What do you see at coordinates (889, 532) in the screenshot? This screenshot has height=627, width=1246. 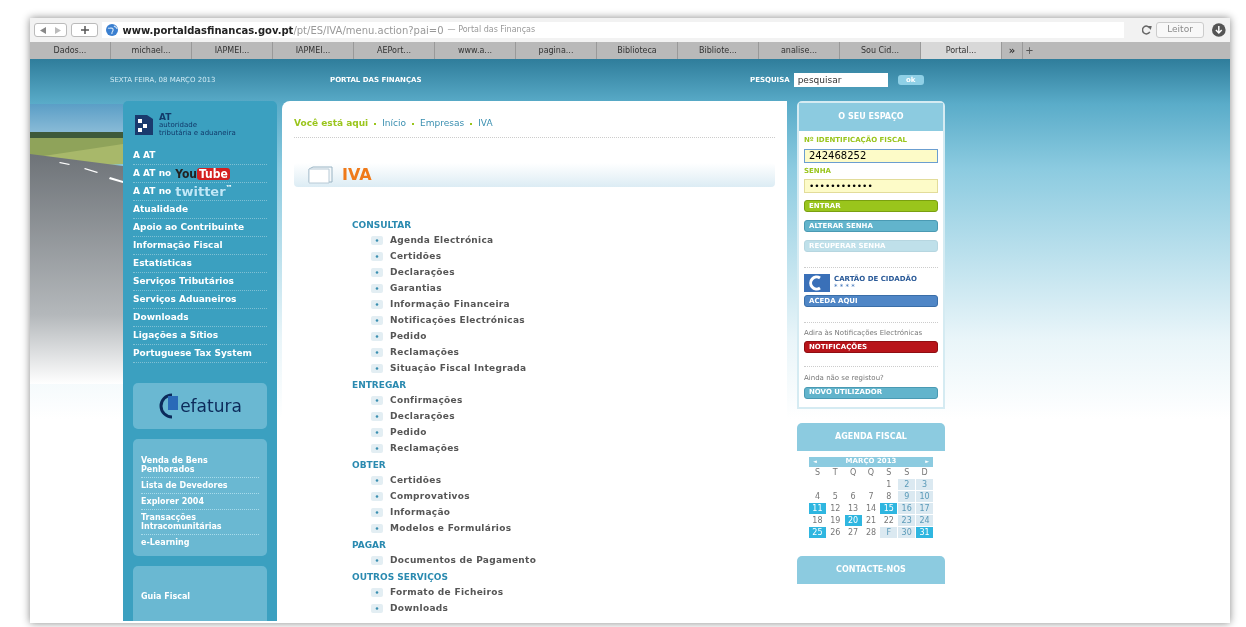 I see `calendar-day: F` at bounding box center [889, 532].